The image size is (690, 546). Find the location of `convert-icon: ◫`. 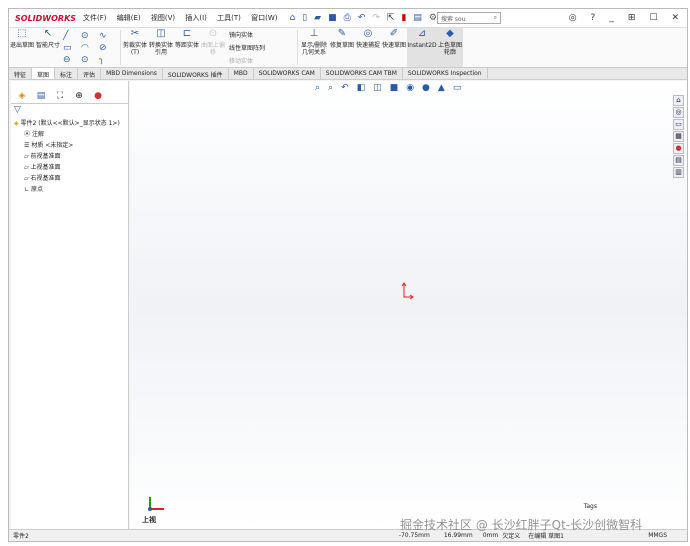

convert-icon: ◫ is located at coordinates (161, 33).